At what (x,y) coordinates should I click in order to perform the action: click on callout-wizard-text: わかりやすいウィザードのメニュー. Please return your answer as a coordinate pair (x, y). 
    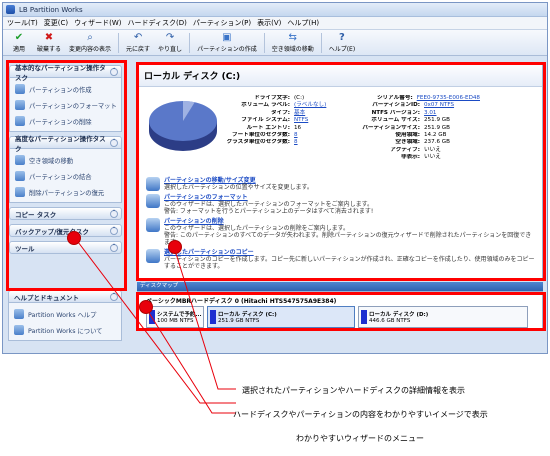
    Looking at the image, I should click on (360, 438).